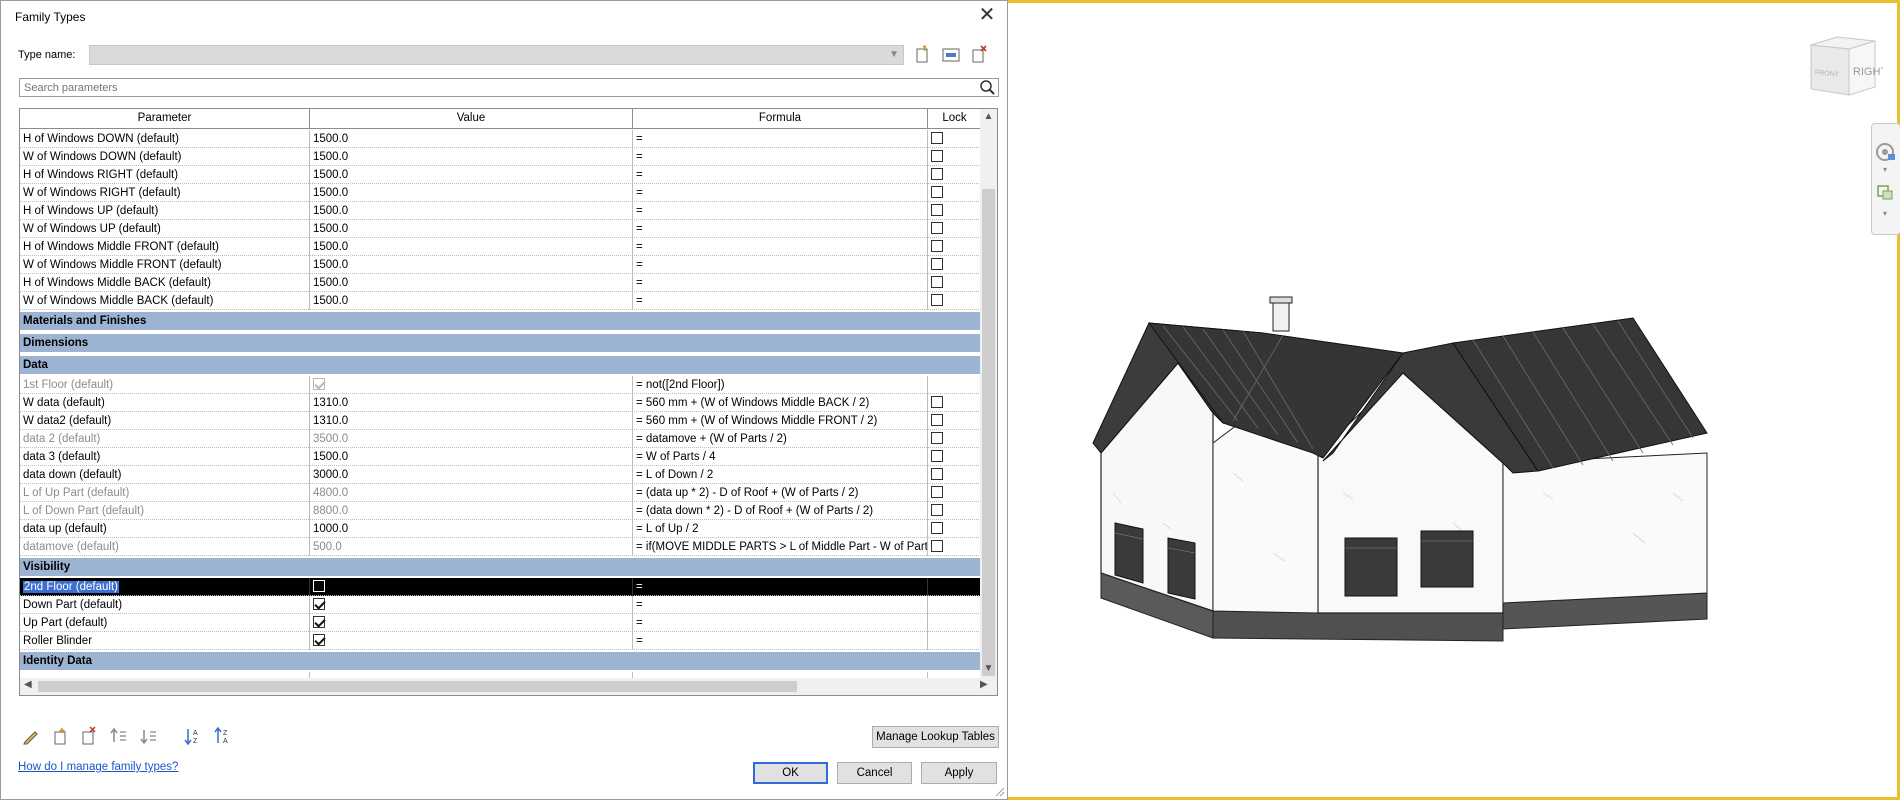 The image size is (1900, 800). What do you see at coordinates (500, 623) in the screenshot?
I see `table-row: Up Part (default) =` at bounding box center [500, 623].